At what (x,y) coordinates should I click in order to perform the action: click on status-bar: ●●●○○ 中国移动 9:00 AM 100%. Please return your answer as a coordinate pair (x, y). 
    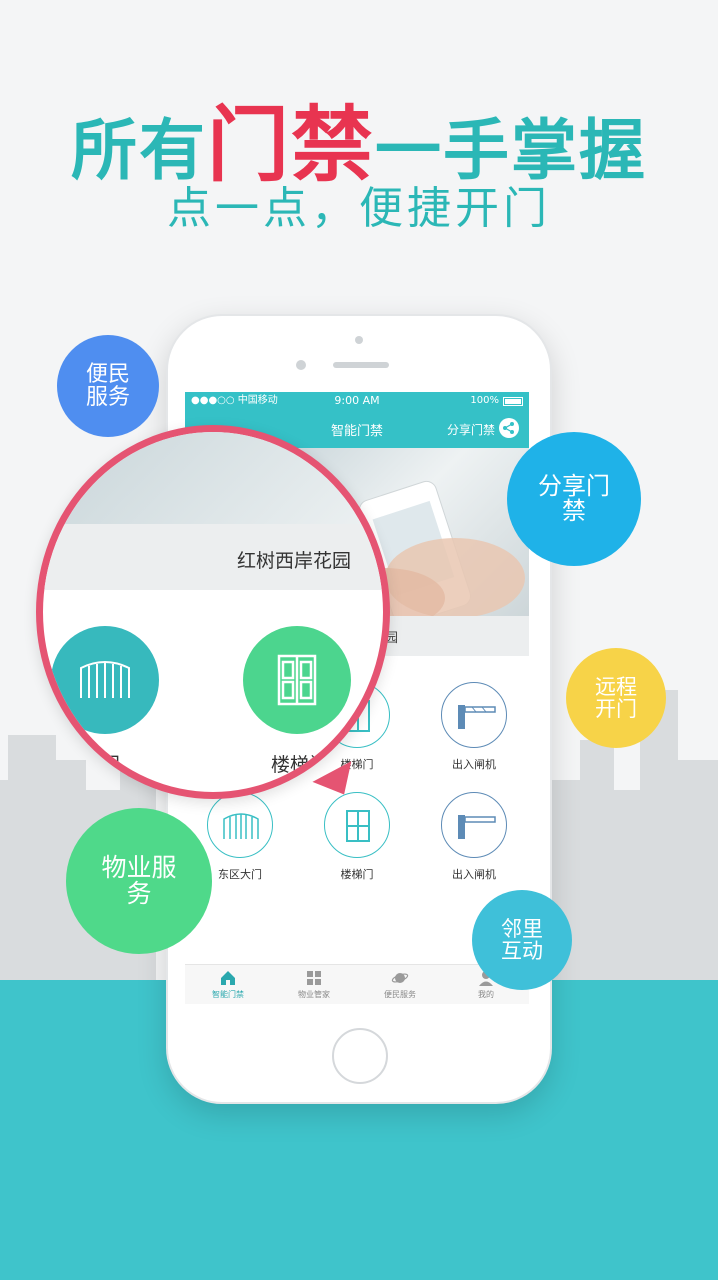
    Looking at the image, I should click on (357, 401).